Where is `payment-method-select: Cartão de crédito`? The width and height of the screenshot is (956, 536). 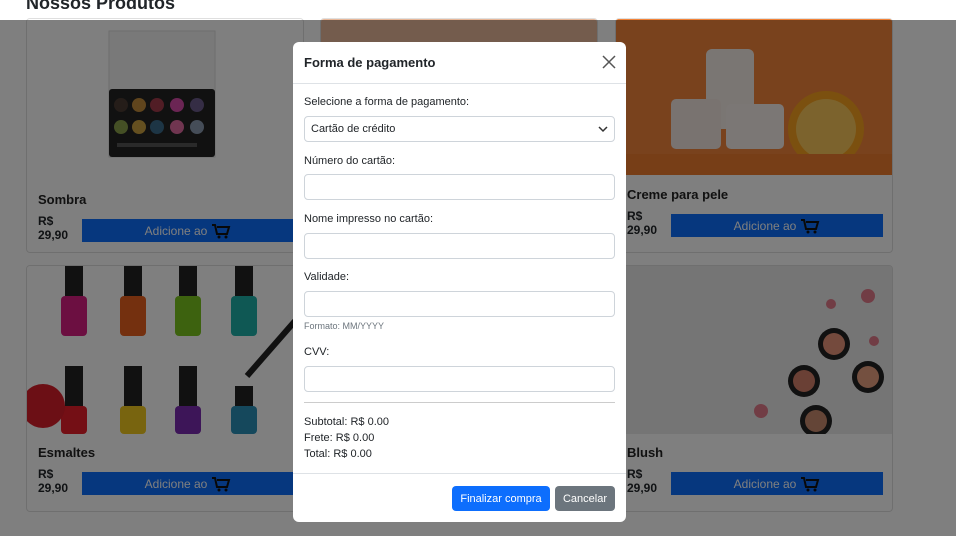 payment-method-select: Cartão de crédito is located at coordinates (459, 129).